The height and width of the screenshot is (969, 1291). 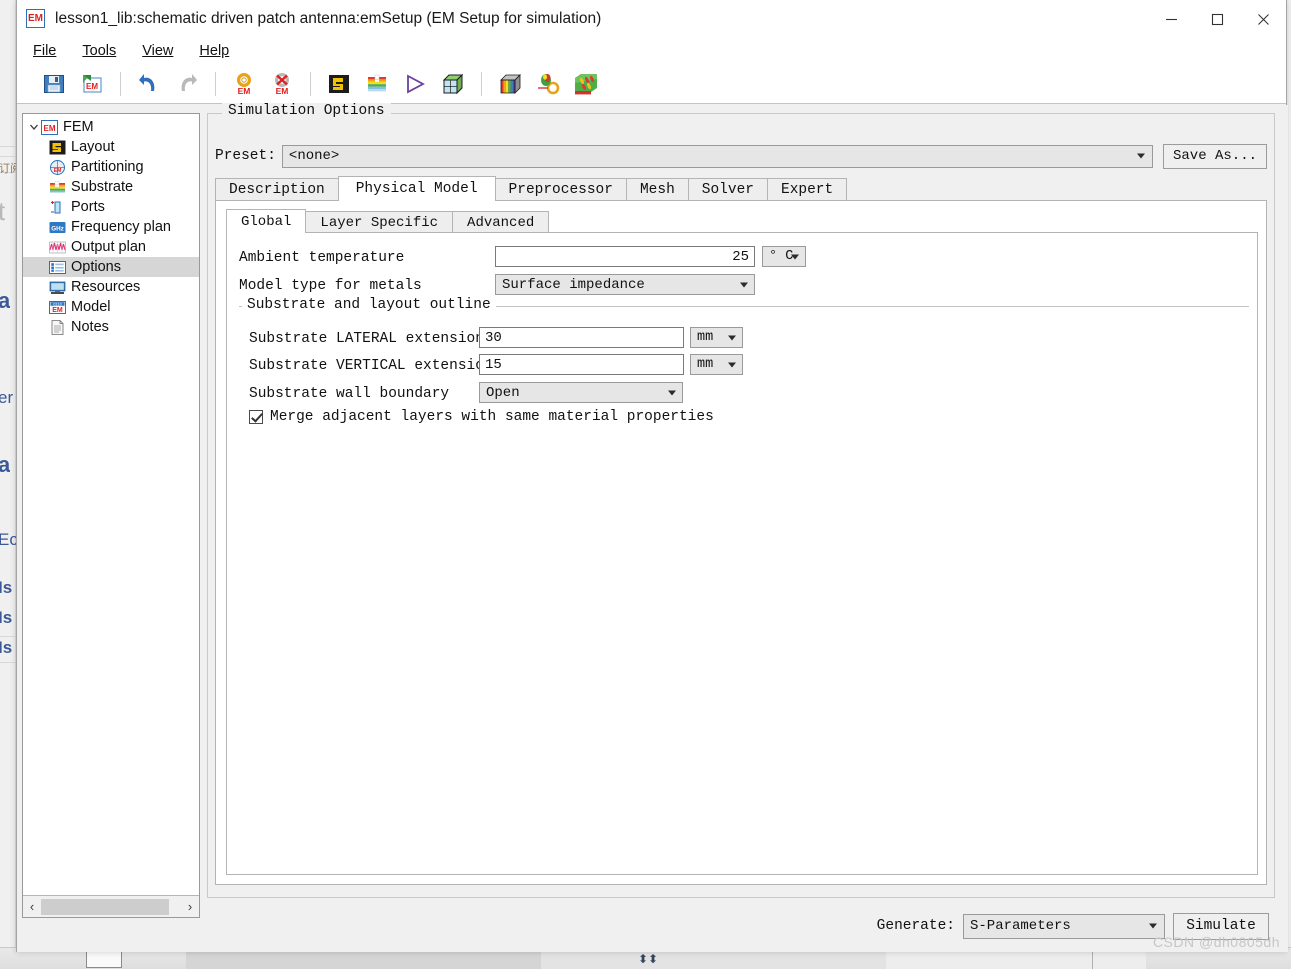 I want to click on mesh-cube-button, so click(x=453, y=84).